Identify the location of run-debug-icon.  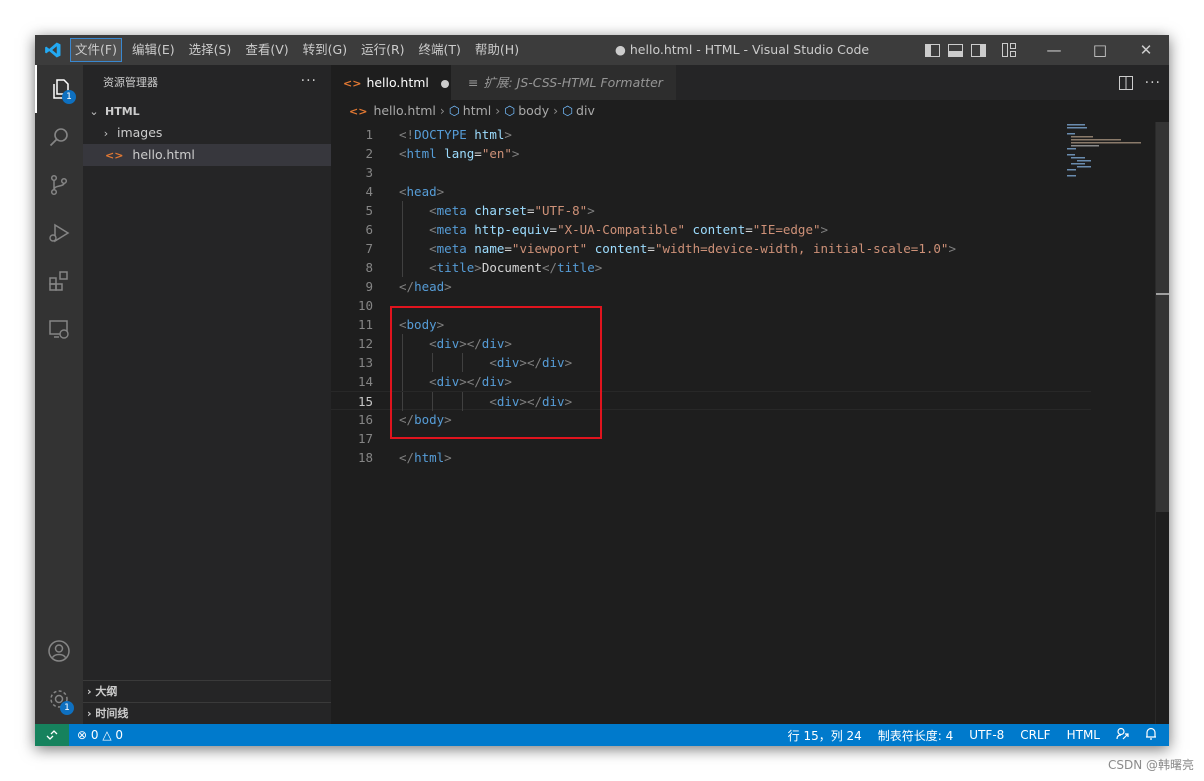
(59, 233).